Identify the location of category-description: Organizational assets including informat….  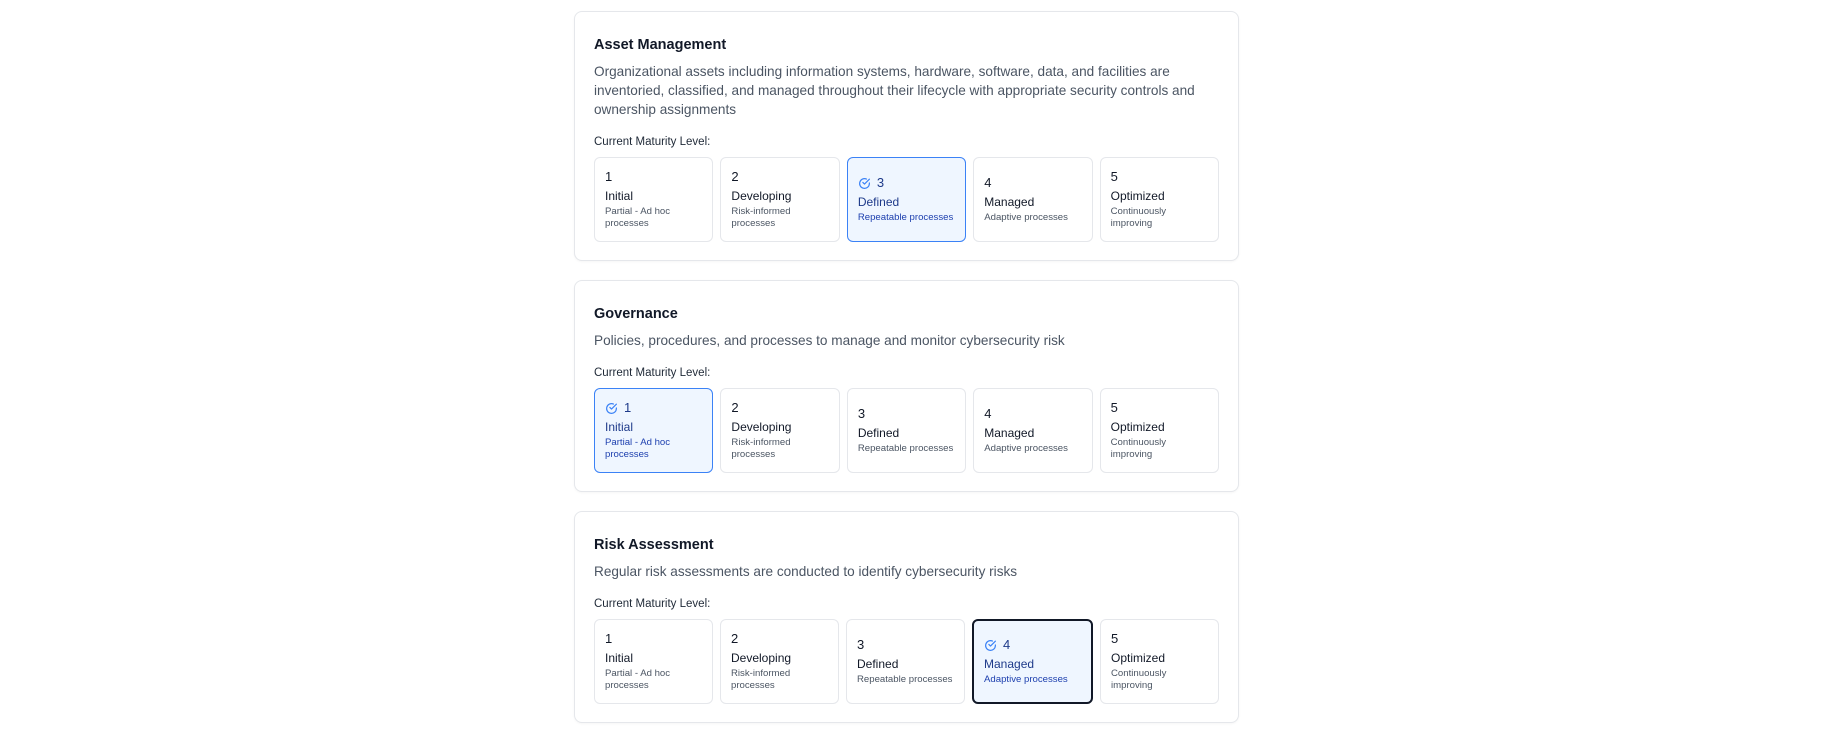
(894, 90).